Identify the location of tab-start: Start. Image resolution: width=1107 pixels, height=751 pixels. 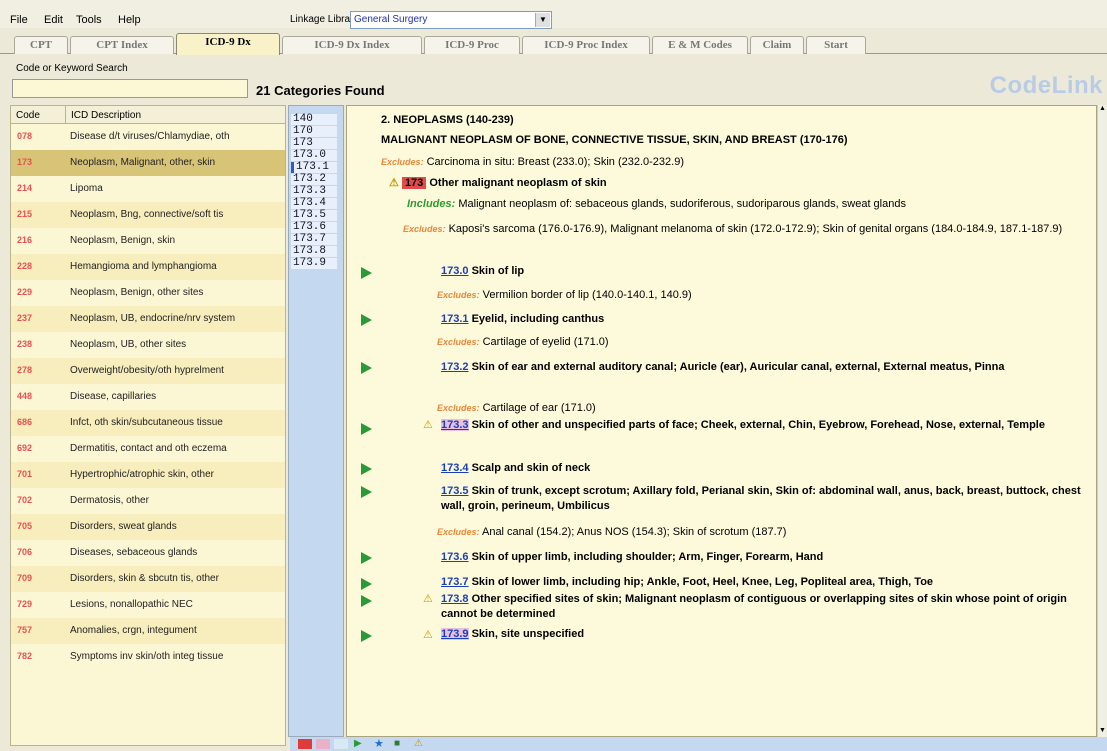
(836, 45).